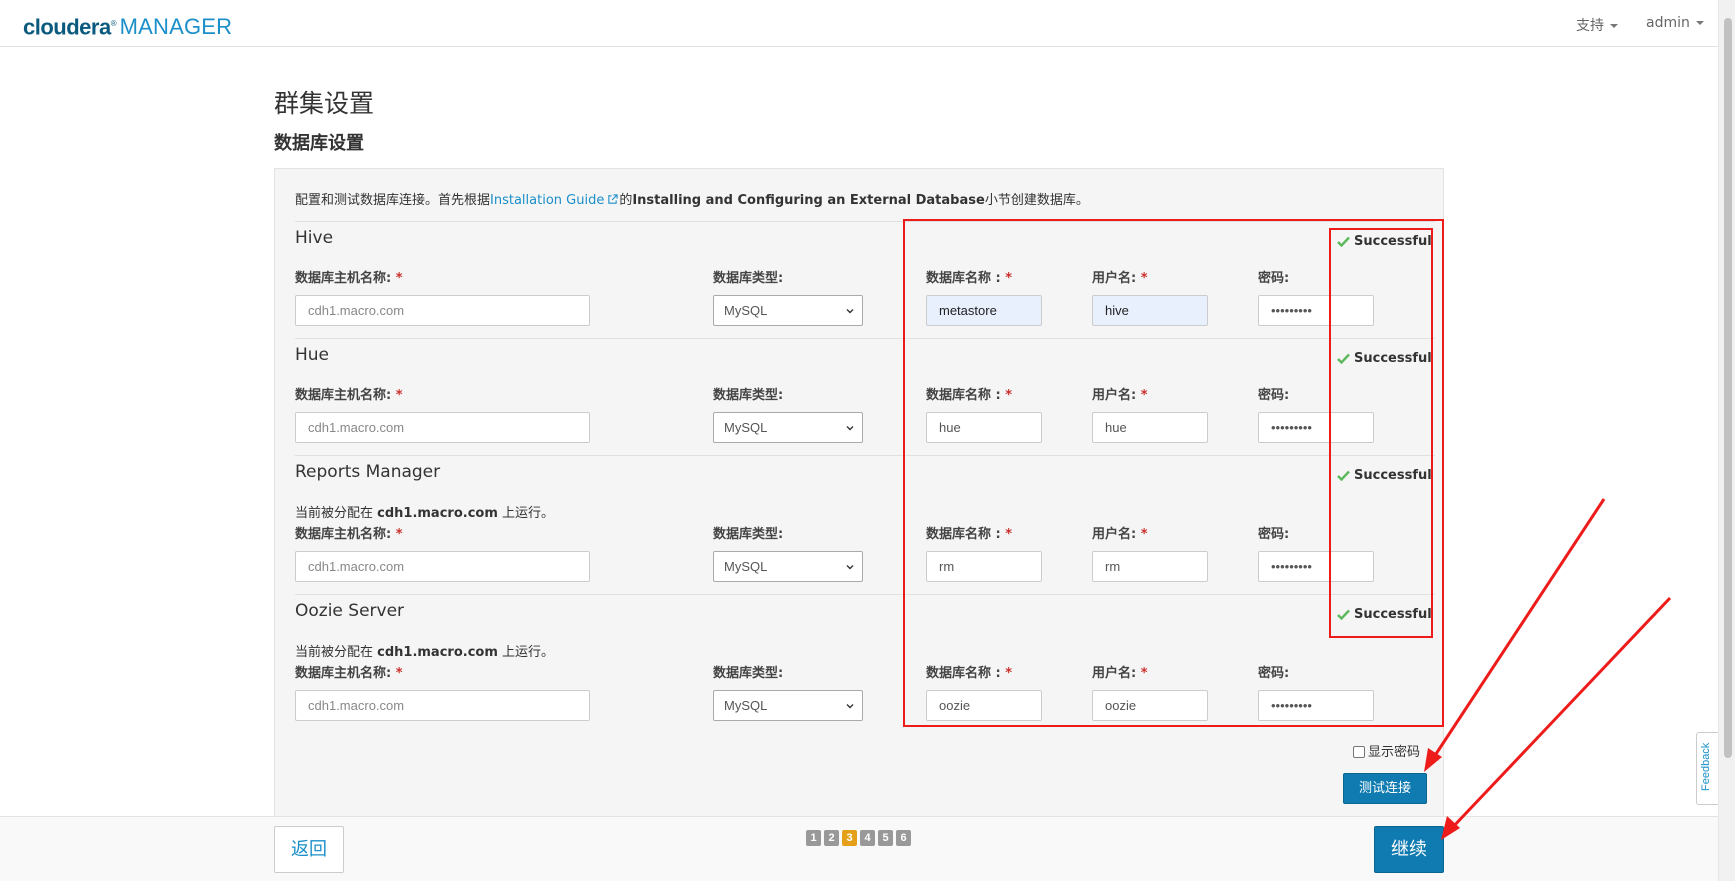 This screenshot has height=881, width=1735. I want to click on intro-suffix: 小节创建数据库。, so click(1036, 200).